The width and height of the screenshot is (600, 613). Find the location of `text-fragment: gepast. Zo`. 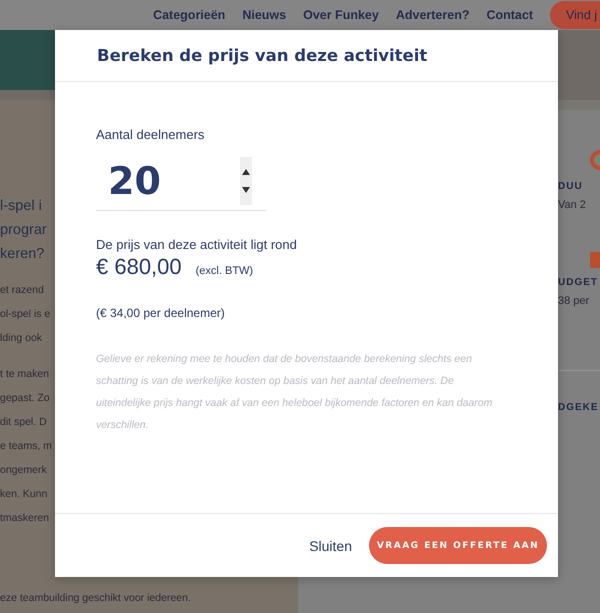

text-fragment: gepast. Zo is located at coordinates (25, 398).